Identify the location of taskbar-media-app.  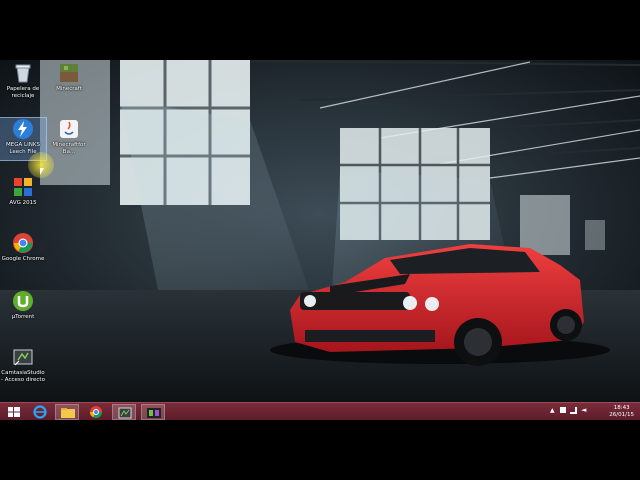
(153, 412).